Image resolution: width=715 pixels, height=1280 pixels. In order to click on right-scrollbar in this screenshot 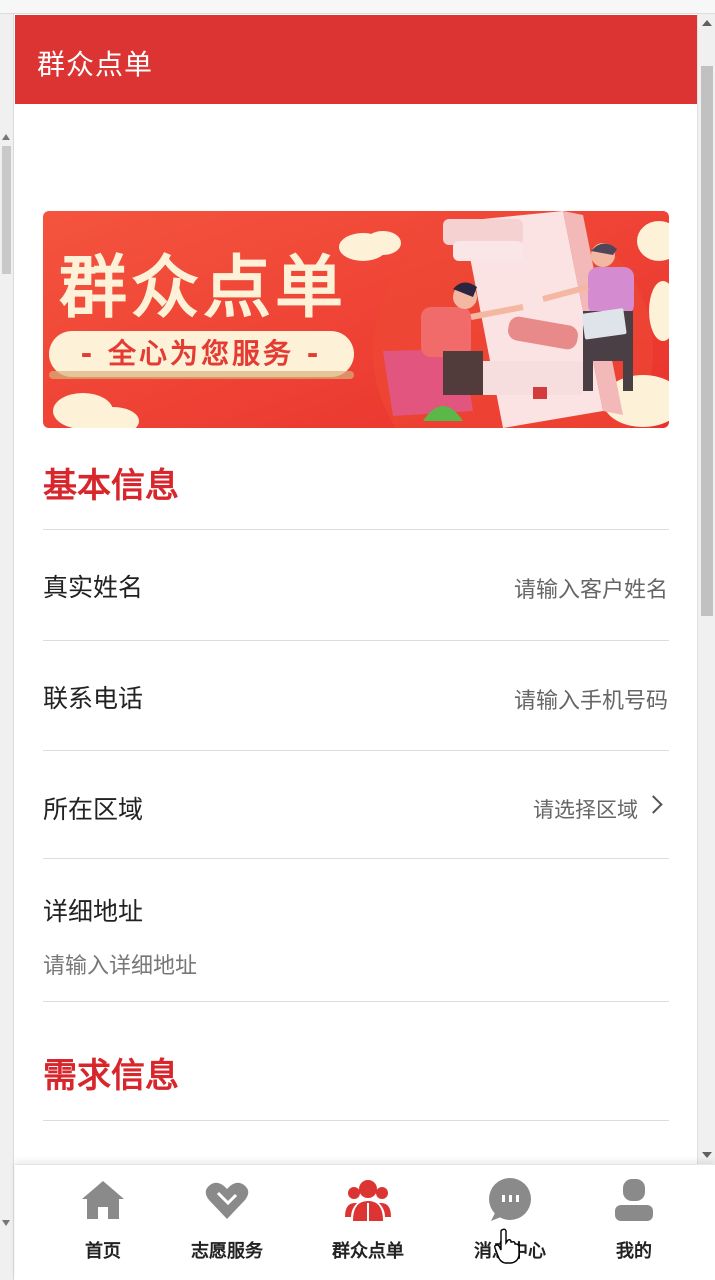, I will do `click(706, 589)`.